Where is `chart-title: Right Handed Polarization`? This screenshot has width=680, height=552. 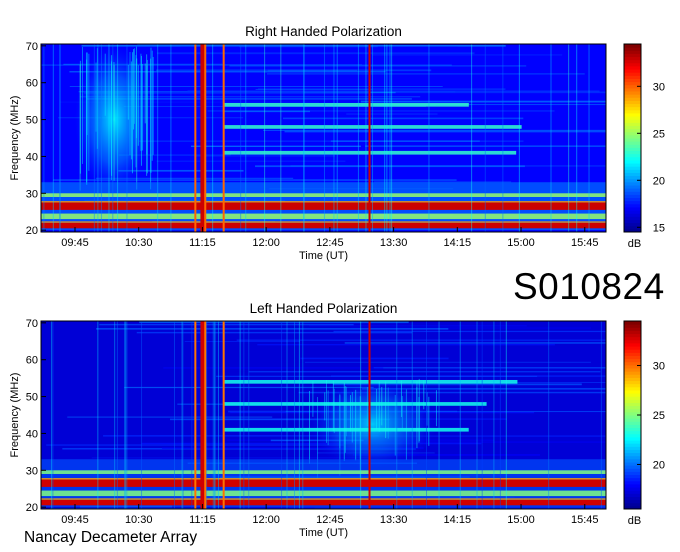 chart-title: Right Handed Polarization is located at coordinates (323, 31).